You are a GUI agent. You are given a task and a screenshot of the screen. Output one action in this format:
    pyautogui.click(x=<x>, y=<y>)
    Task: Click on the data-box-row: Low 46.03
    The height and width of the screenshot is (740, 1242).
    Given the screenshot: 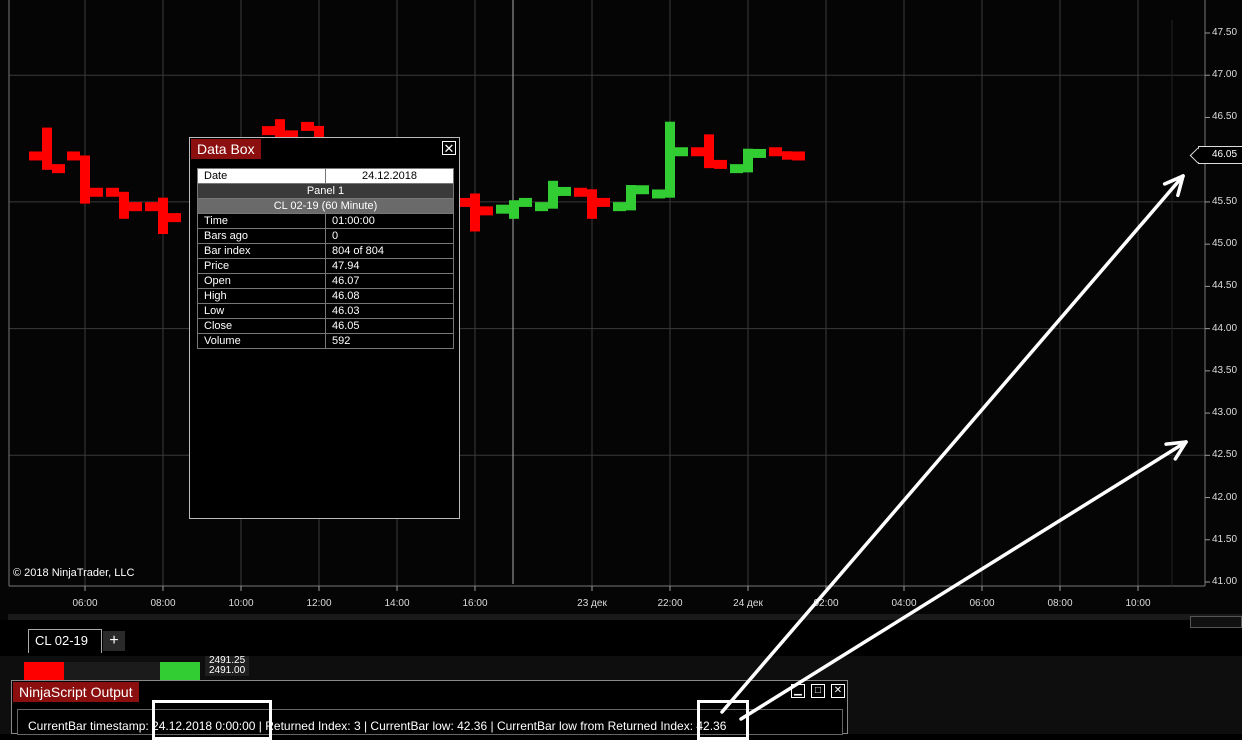 What is the action you would take?
    pyautogui.click(x=325, y=311)
    